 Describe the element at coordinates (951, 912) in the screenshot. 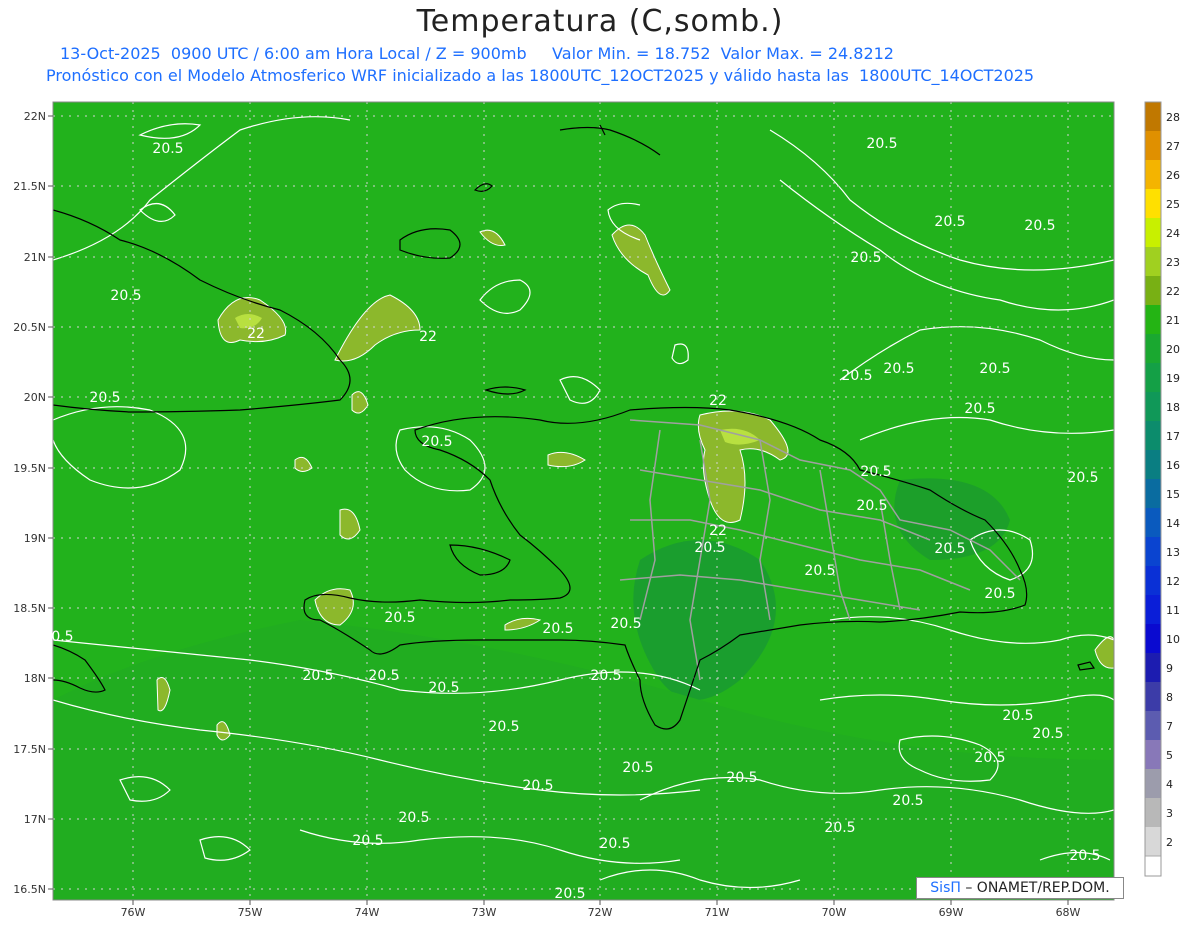

I see `lon-tick-label: 69W` at that location.